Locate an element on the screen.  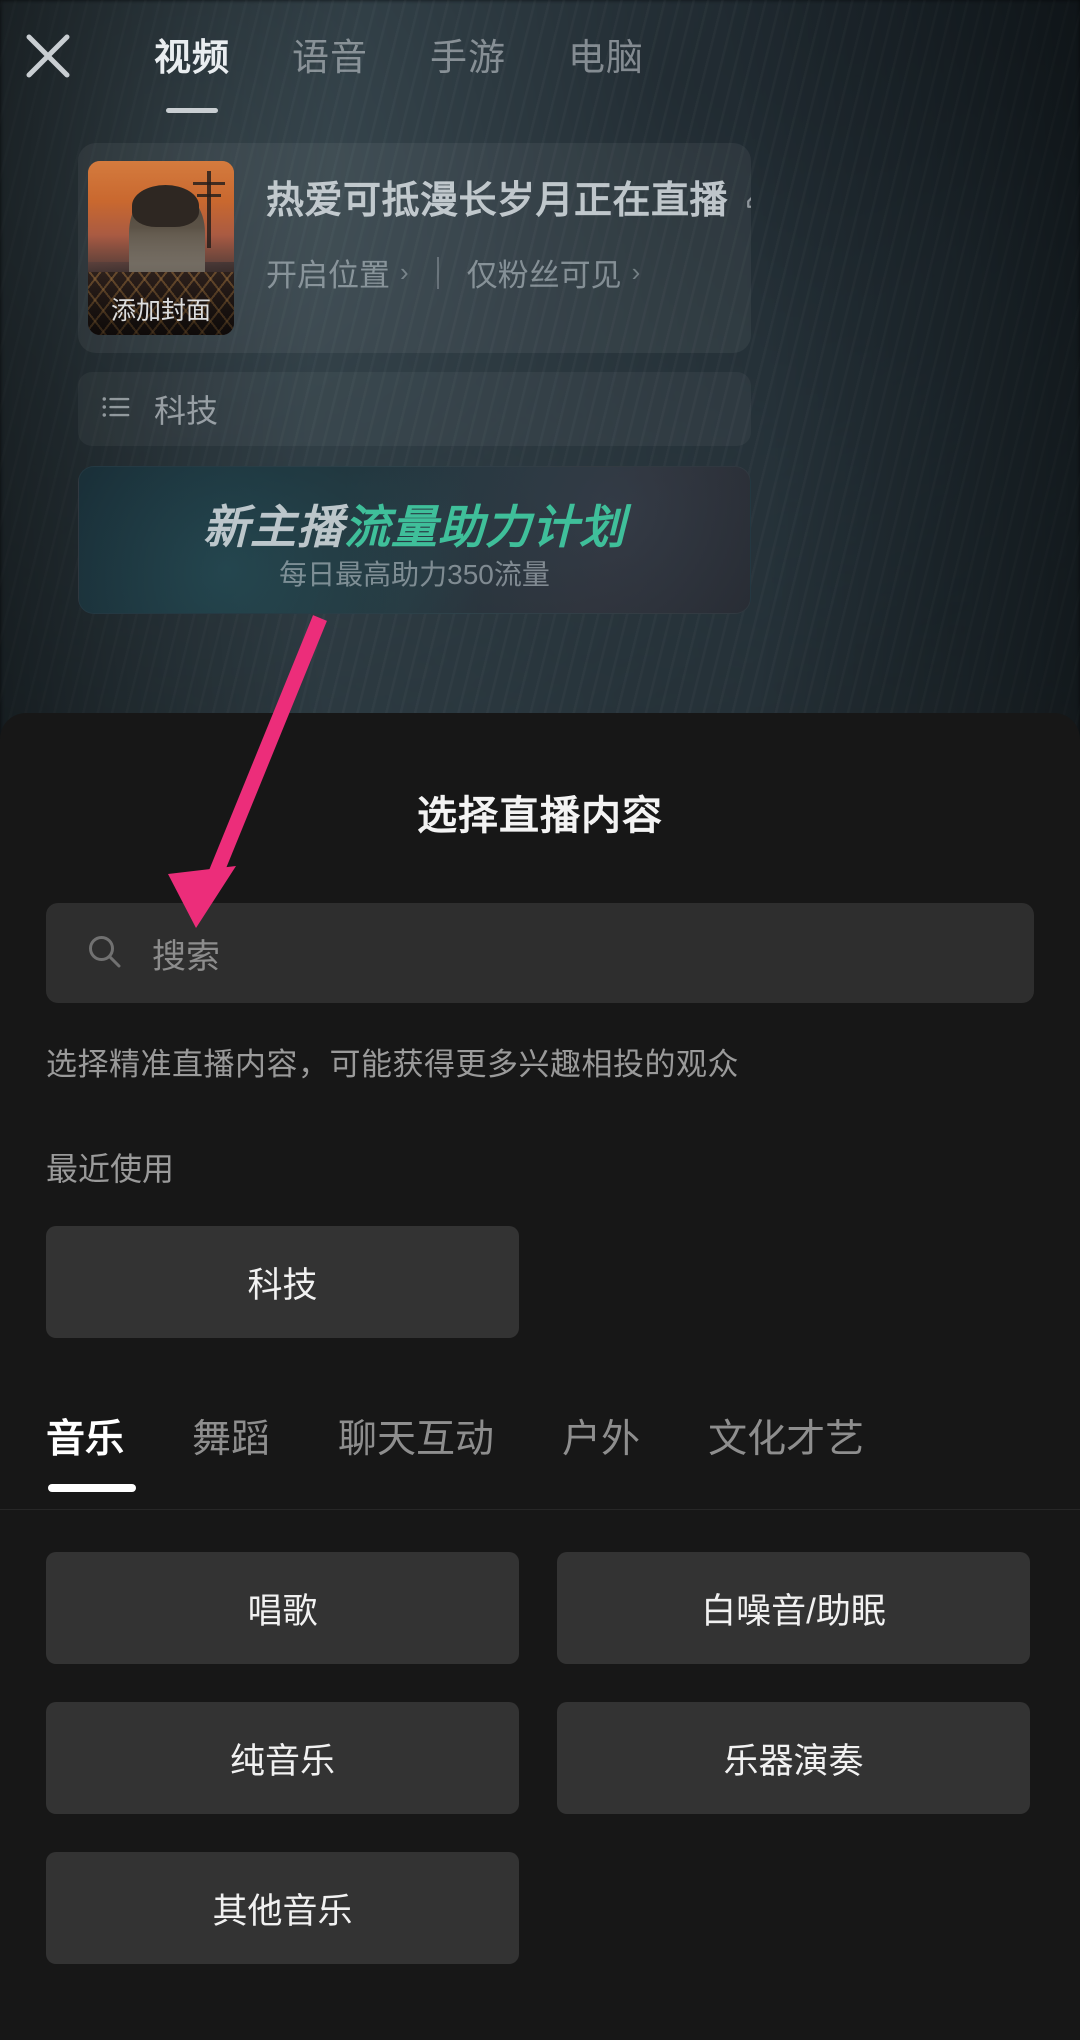
live-title: 热爱可抵漫长岁月正在直播 is located at coordinates (497, 201).